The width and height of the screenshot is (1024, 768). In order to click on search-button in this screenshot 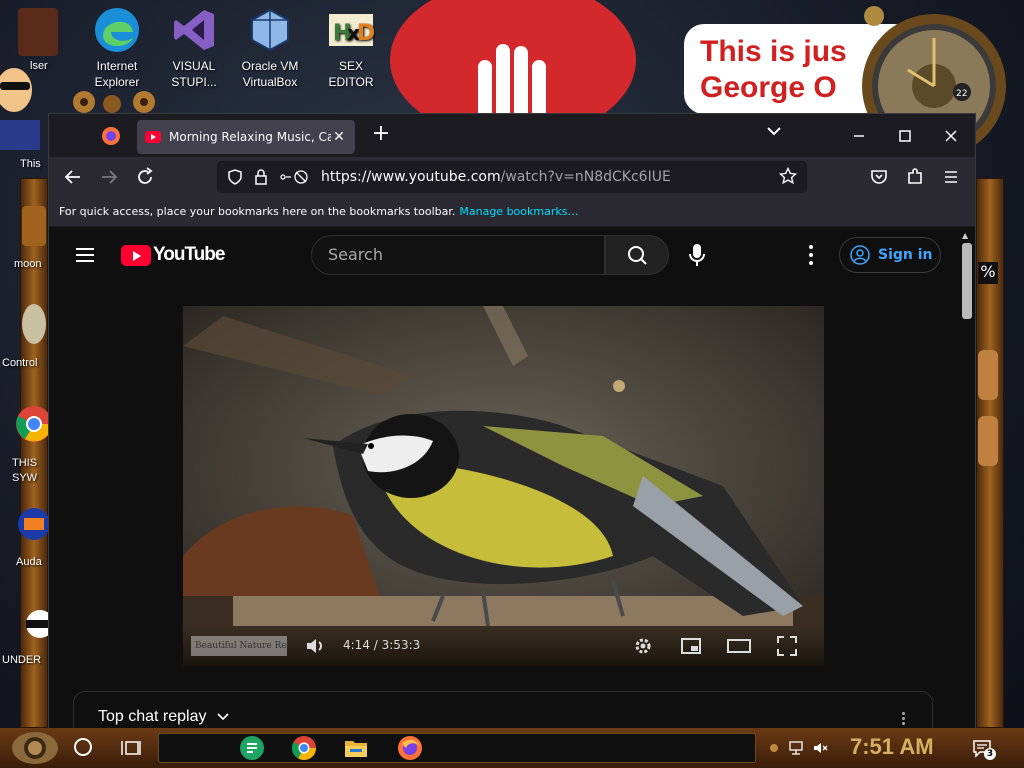, I will do `click(637, 255)`.